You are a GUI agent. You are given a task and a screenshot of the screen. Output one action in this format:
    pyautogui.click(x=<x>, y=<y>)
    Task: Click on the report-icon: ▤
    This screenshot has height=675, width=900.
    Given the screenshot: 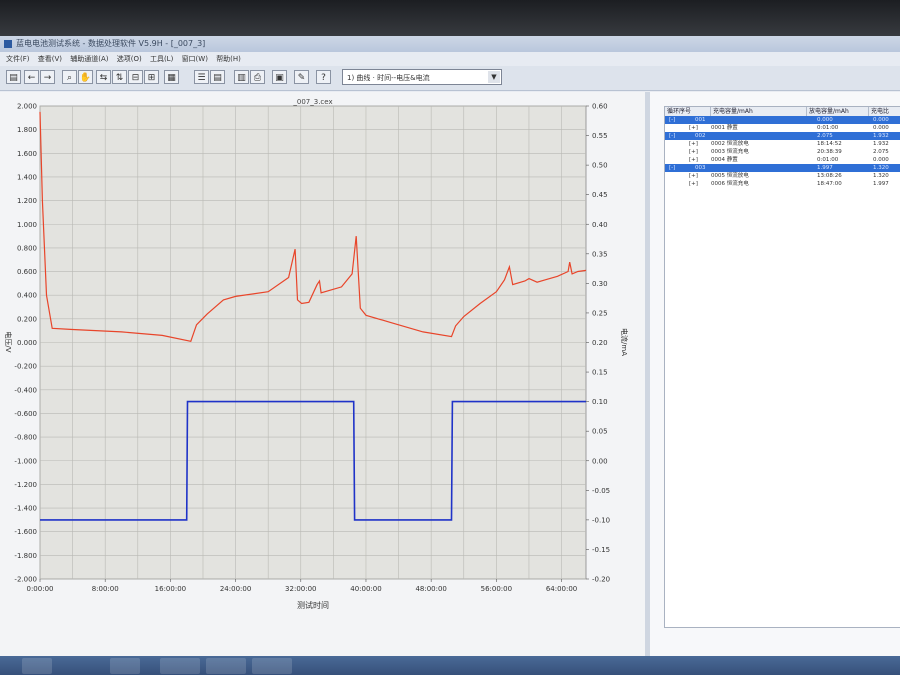 What is the action you would take?
    pyautogui.click(x=217, y=77)
    